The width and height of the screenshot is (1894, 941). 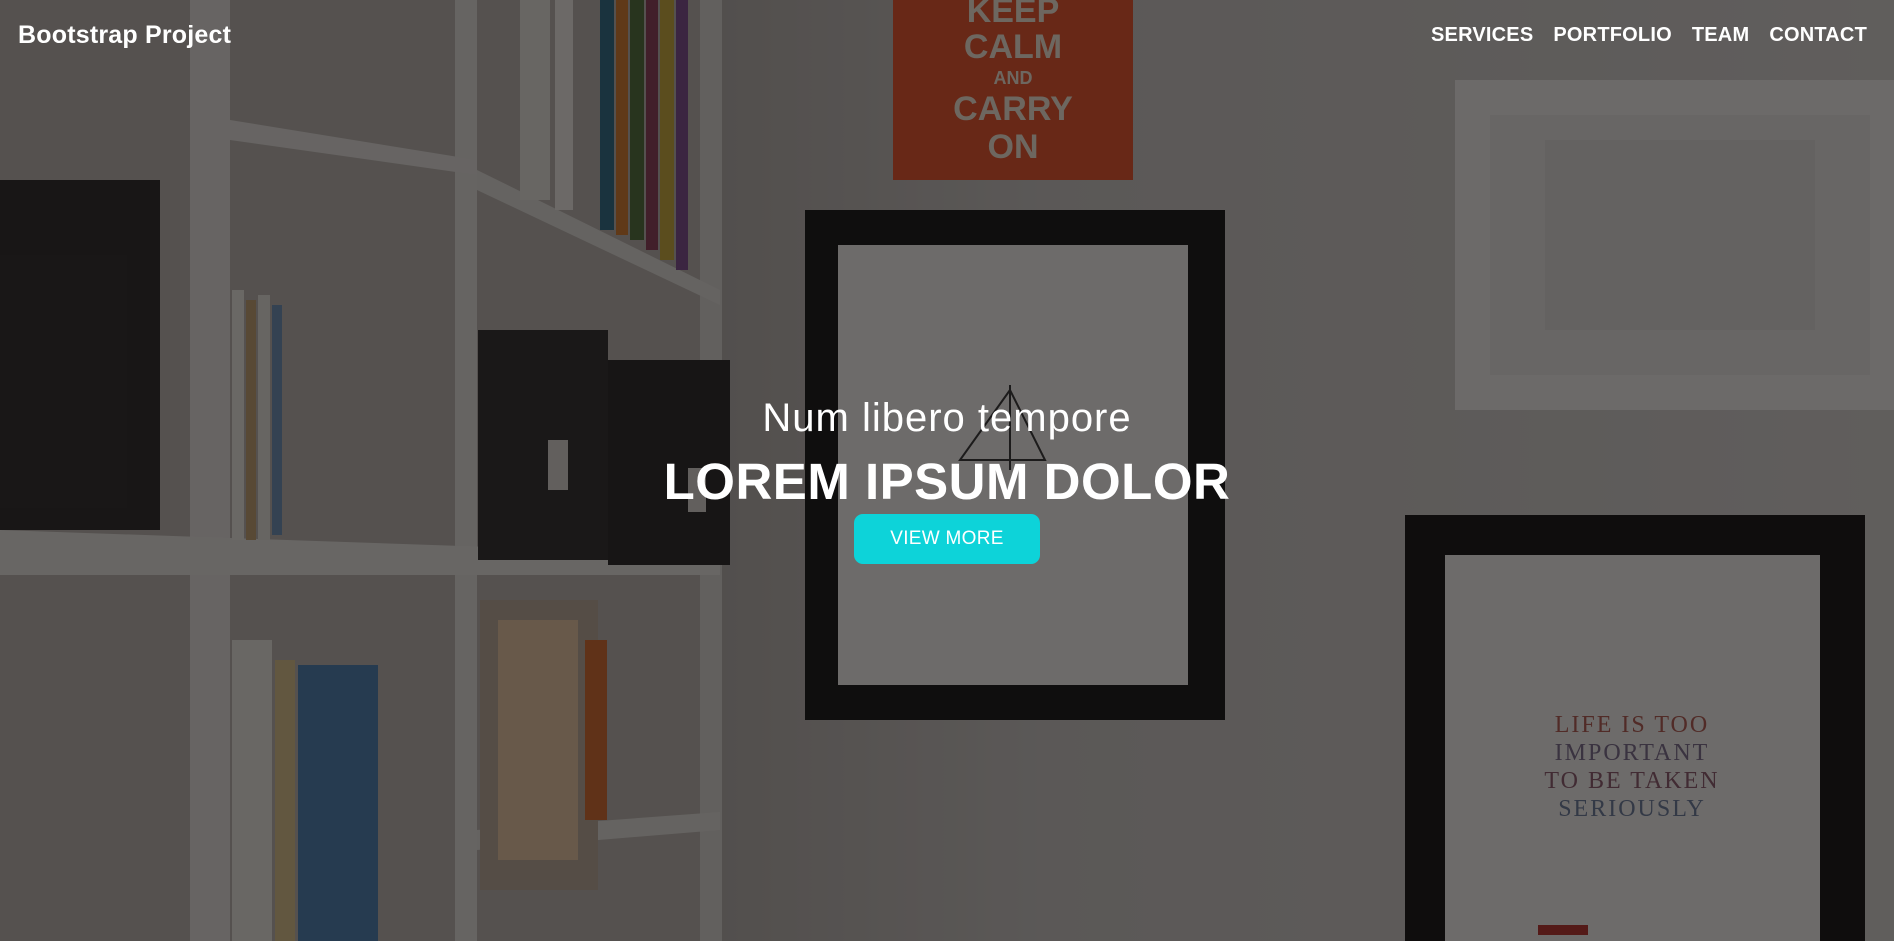 What do you see at coordinates (947, 418) in the screenshot?
I see `hero-subtitle: Num libero tempore` at bounding box center [947, 418].